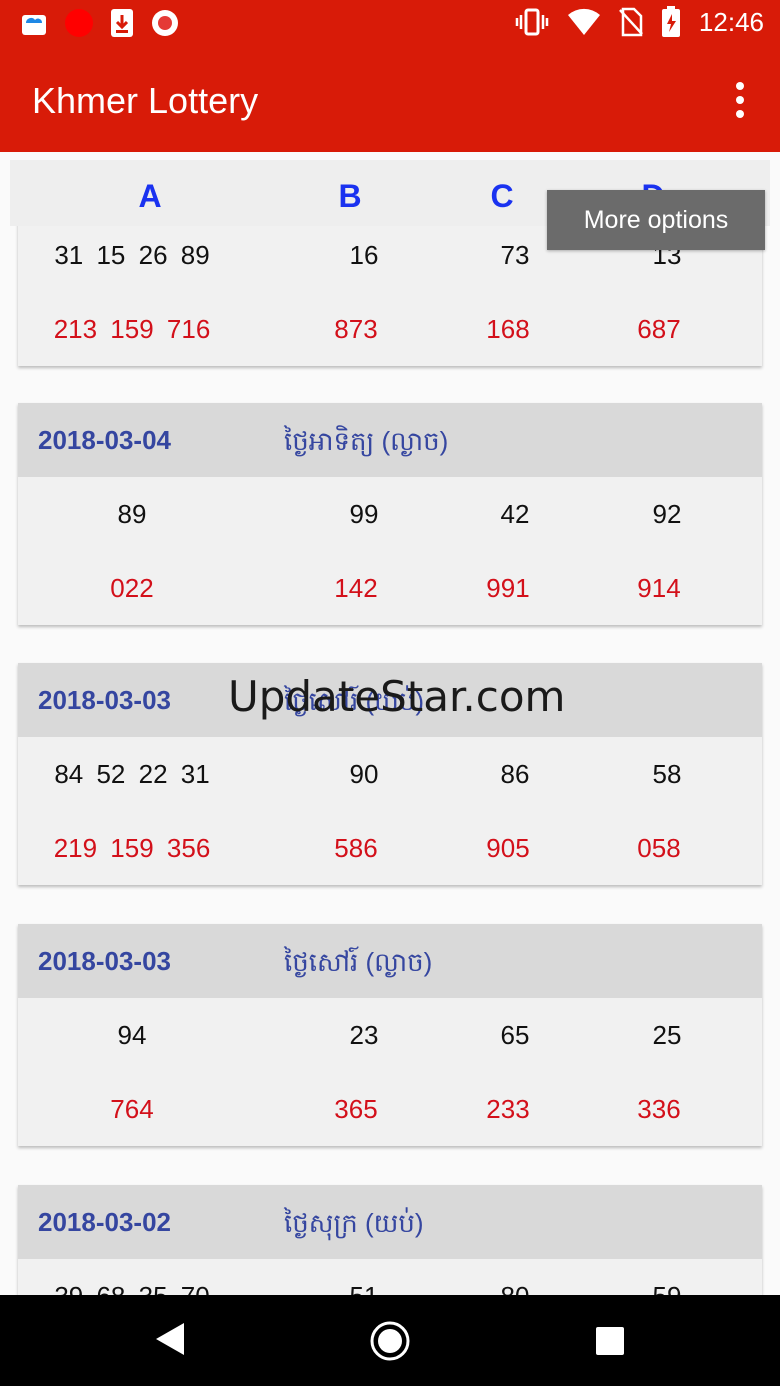 The width and height of the screenshot is (780, 1386). I want to click on result-c: 168, so click(508, 329).